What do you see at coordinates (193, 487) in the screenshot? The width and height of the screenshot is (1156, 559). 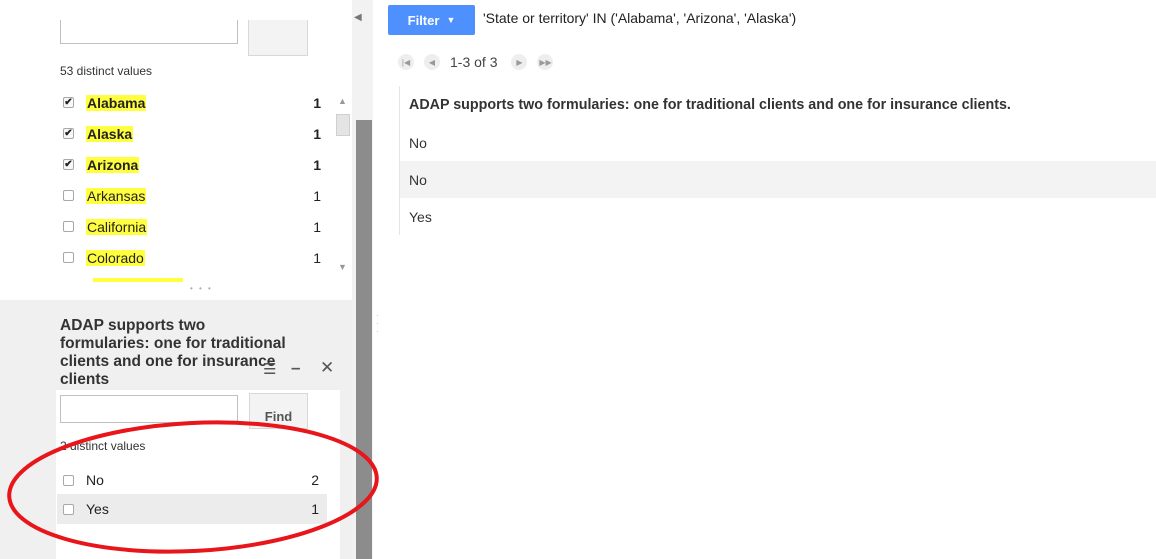 I see `annotation-ellipse` at bounding box center [193, 487].